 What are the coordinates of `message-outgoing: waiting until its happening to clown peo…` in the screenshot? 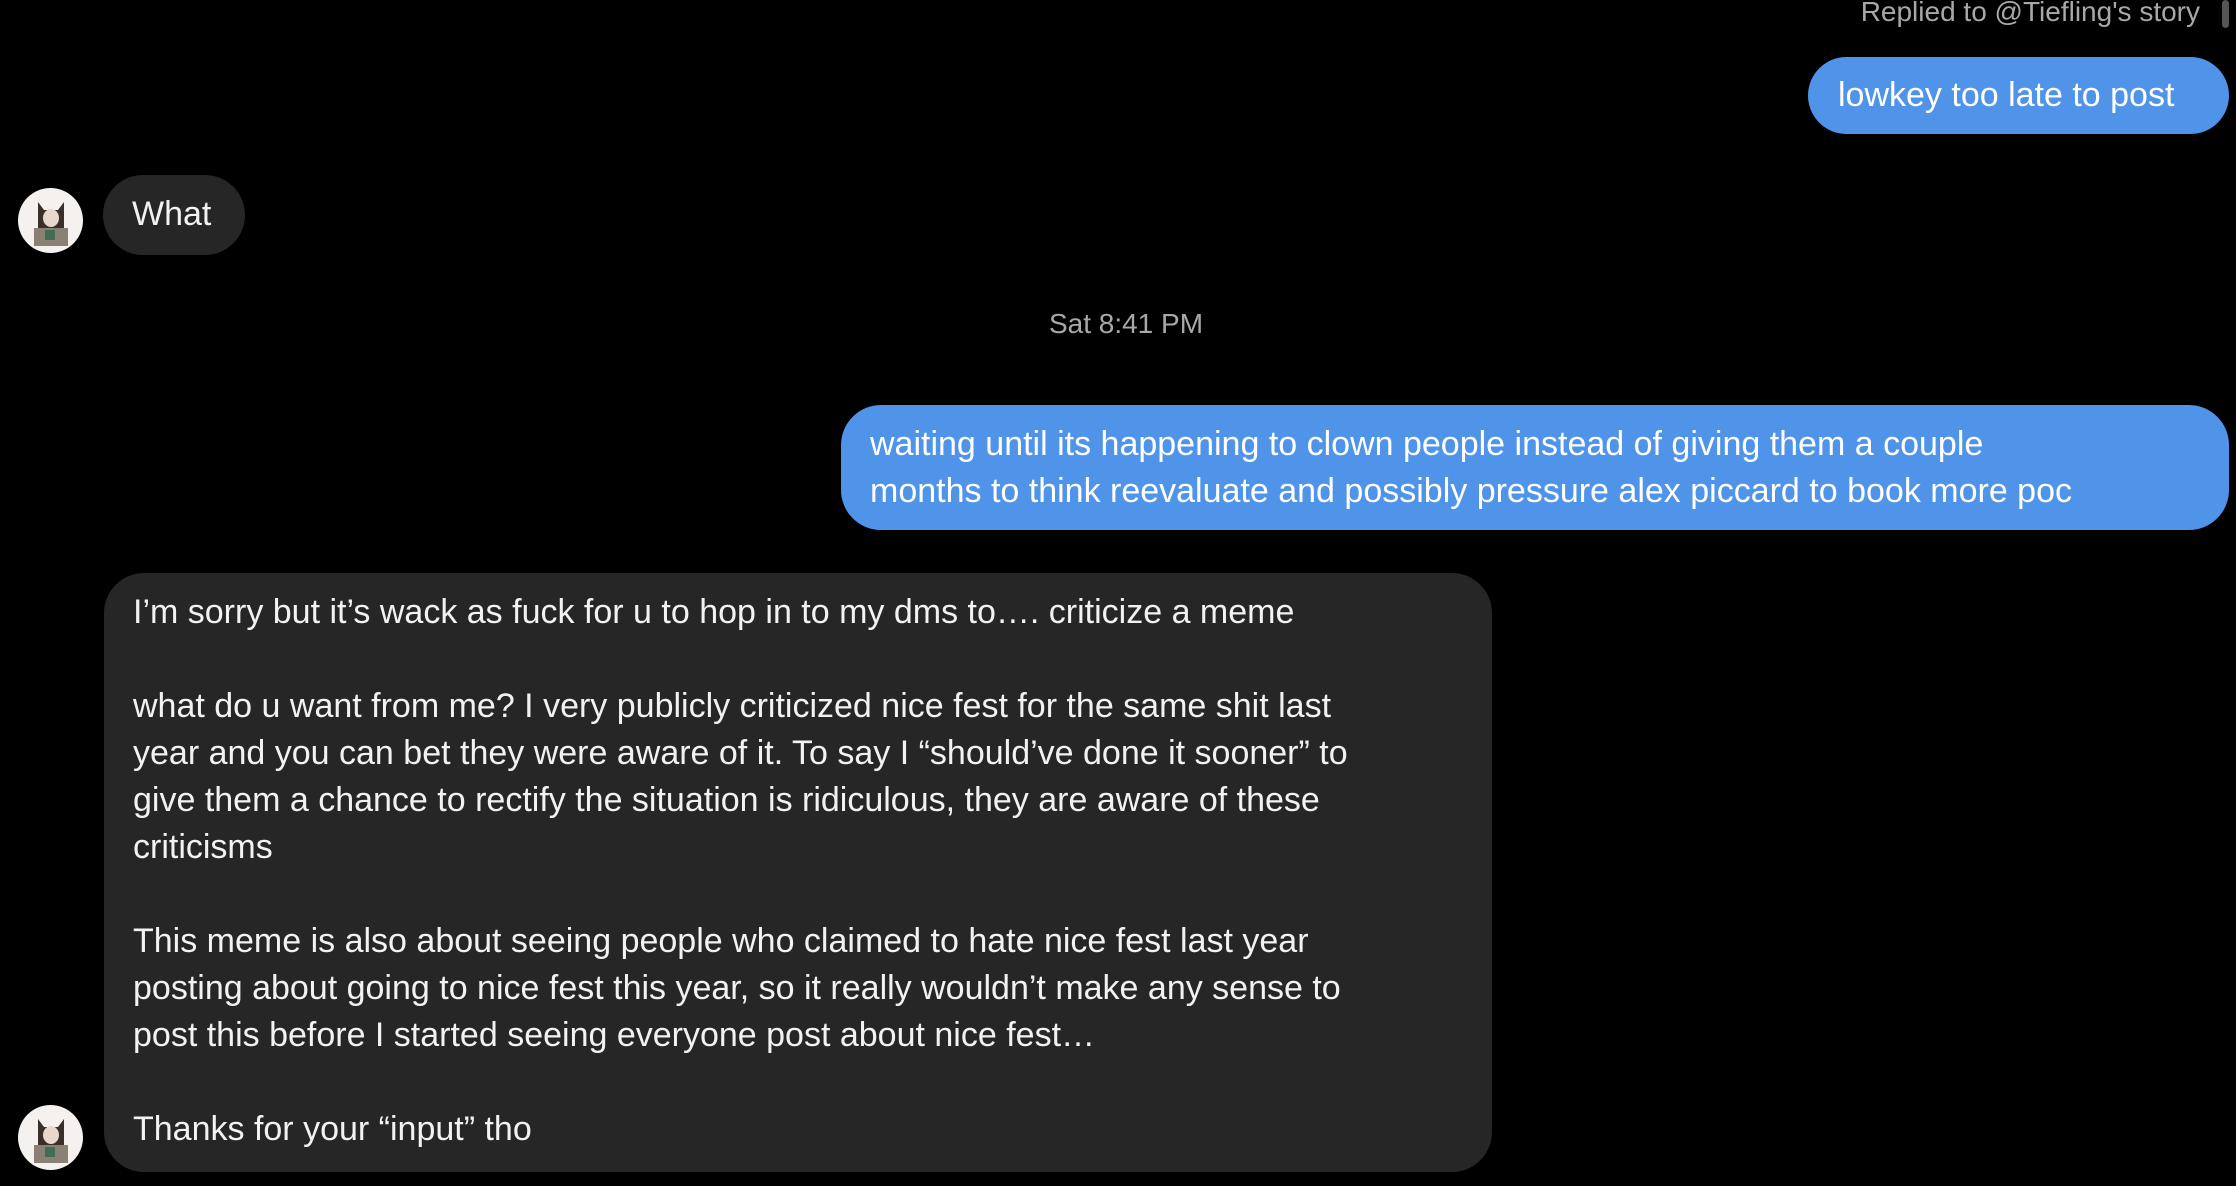 It's located at (1535, 467).